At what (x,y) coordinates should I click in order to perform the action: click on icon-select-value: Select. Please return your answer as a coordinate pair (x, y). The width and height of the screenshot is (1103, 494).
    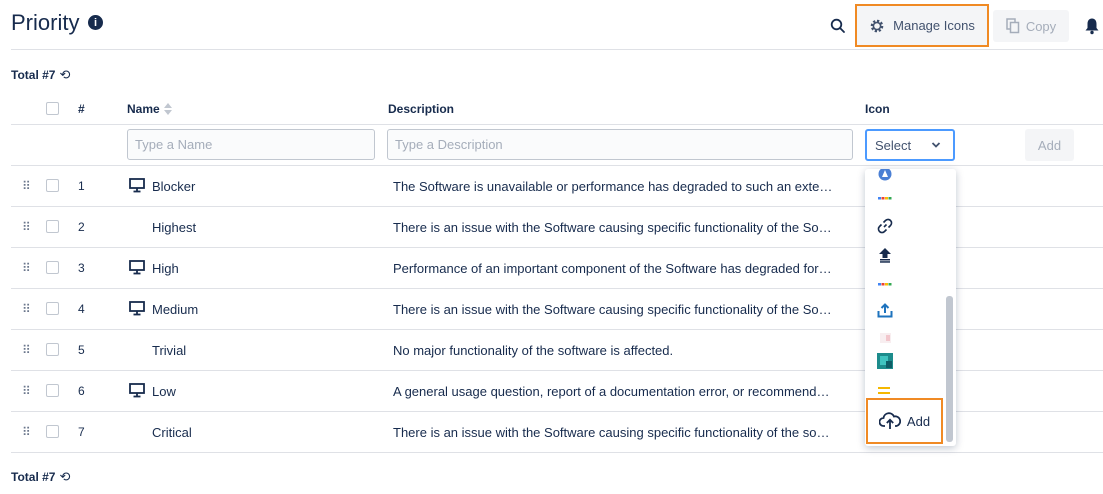
    Looking at the image, I should click on (893, 145).